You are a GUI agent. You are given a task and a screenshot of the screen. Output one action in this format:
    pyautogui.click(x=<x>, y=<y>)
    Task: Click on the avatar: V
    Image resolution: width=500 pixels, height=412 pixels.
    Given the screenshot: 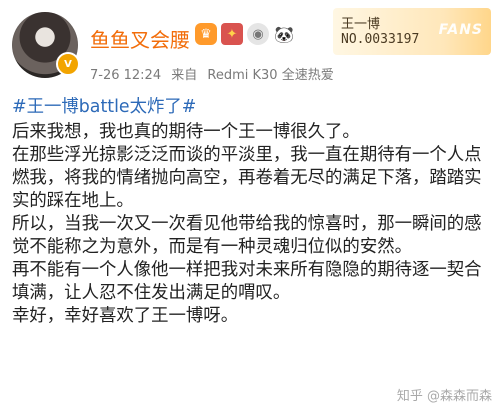 What is the action you would take?
    pyautogui.click(x=46, y=45)
    